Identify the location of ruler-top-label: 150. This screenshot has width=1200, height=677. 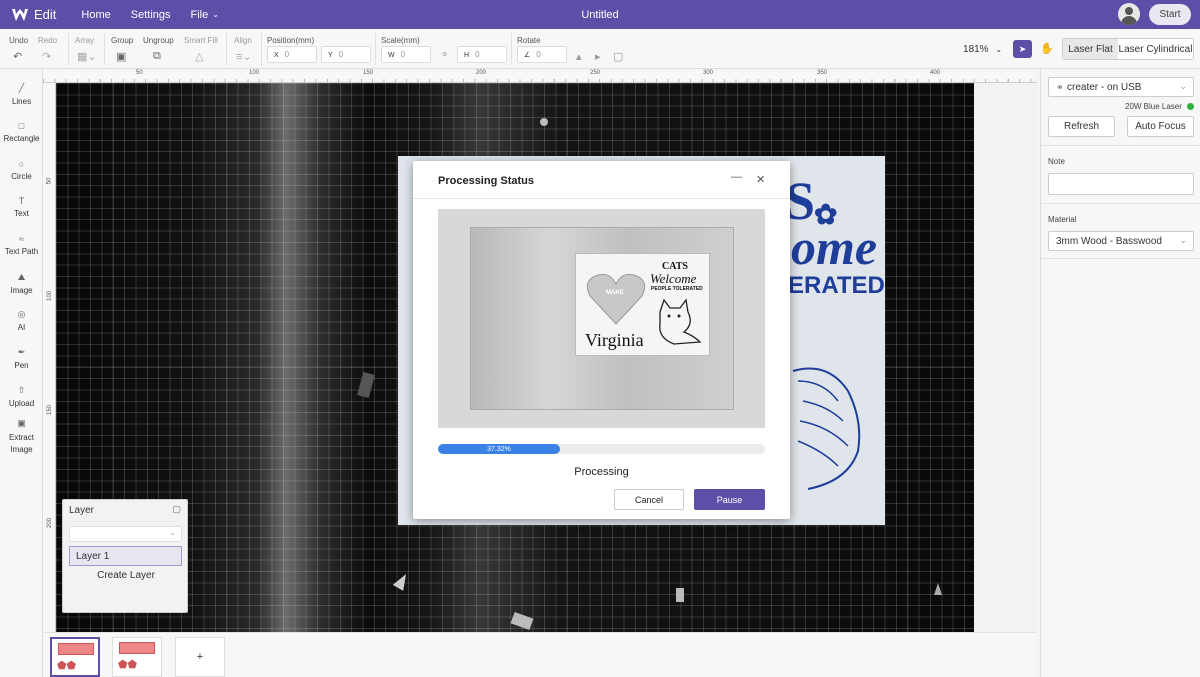
(368, 73).